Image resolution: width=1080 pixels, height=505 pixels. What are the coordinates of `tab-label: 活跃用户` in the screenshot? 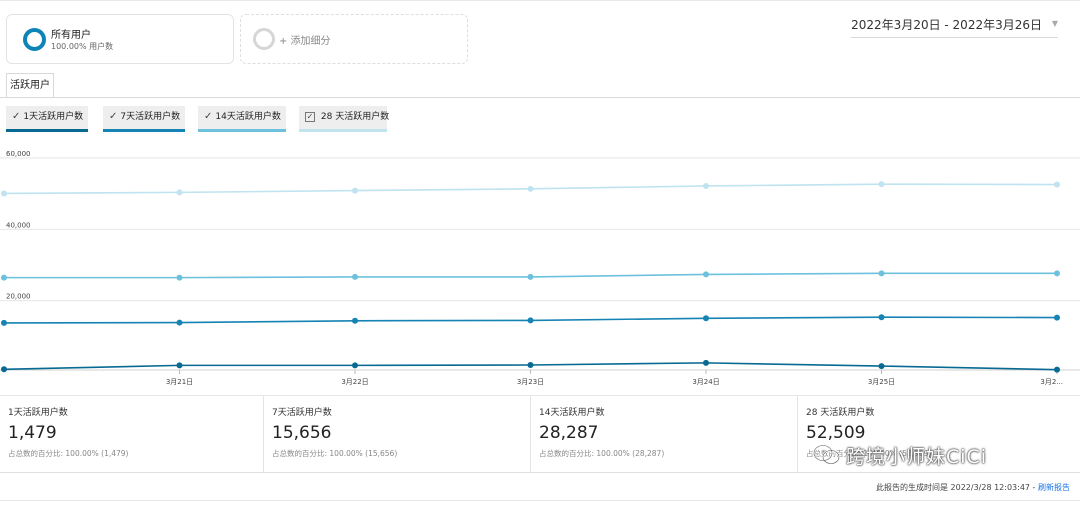 It's located at (30, 85).